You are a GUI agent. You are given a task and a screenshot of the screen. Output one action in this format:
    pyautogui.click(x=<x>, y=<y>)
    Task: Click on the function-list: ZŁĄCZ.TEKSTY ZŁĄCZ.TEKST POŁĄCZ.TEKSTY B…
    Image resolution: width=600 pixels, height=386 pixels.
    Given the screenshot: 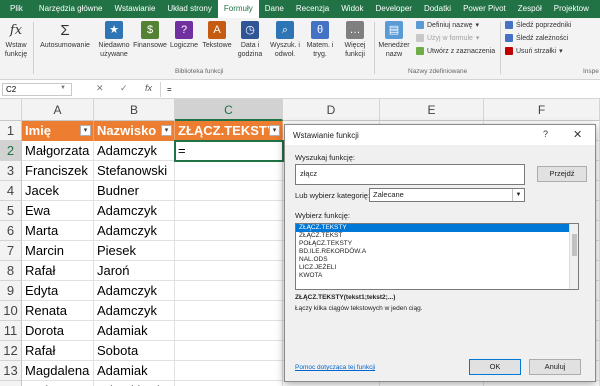 What is the action you would take?
    pyautogui.click(x=437, y=256)
    